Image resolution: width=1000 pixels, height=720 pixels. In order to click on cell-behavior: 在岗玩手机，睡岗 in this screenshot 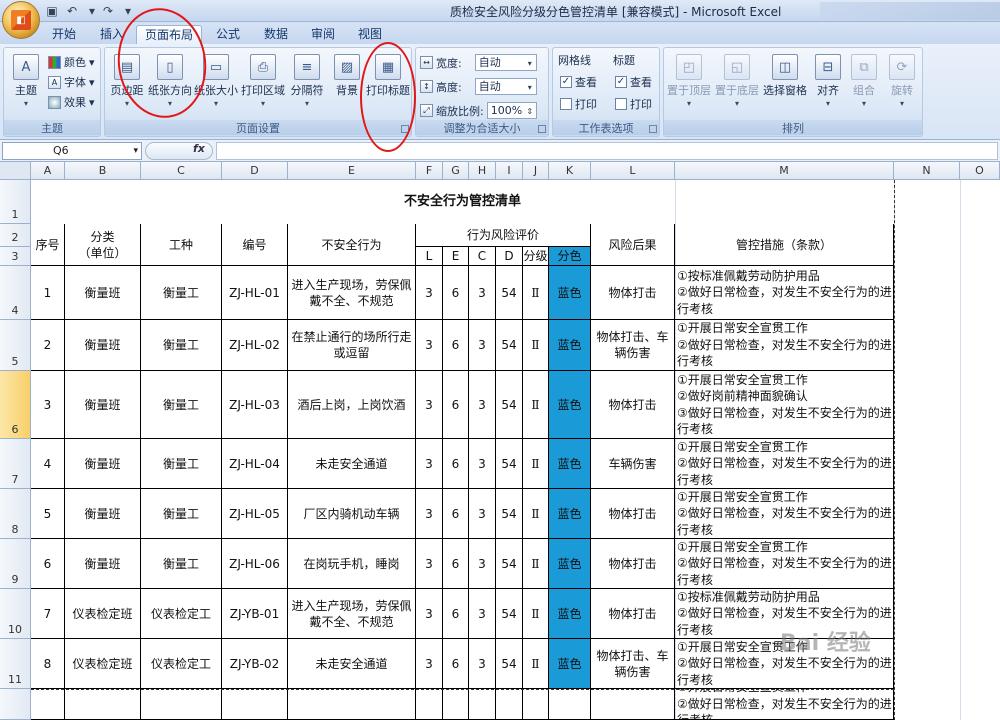, I will do `click(352, 564)`.